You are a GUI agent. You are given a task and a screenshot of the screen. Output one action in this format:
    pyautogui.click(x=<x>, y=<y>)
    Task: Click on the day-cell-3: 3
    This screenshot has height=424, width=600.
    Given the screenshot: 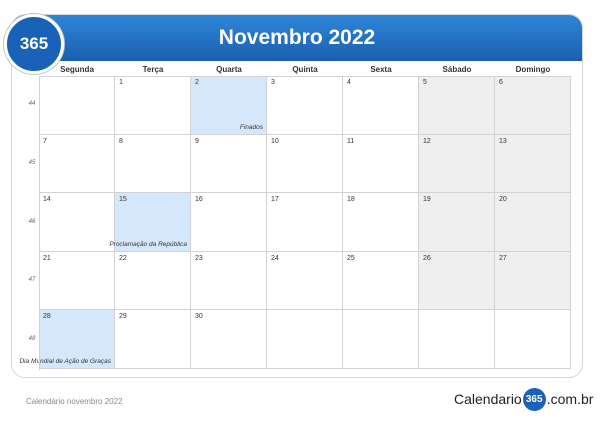 What is the action you would take?
    pyautogui.click(x=305, y=105)
    